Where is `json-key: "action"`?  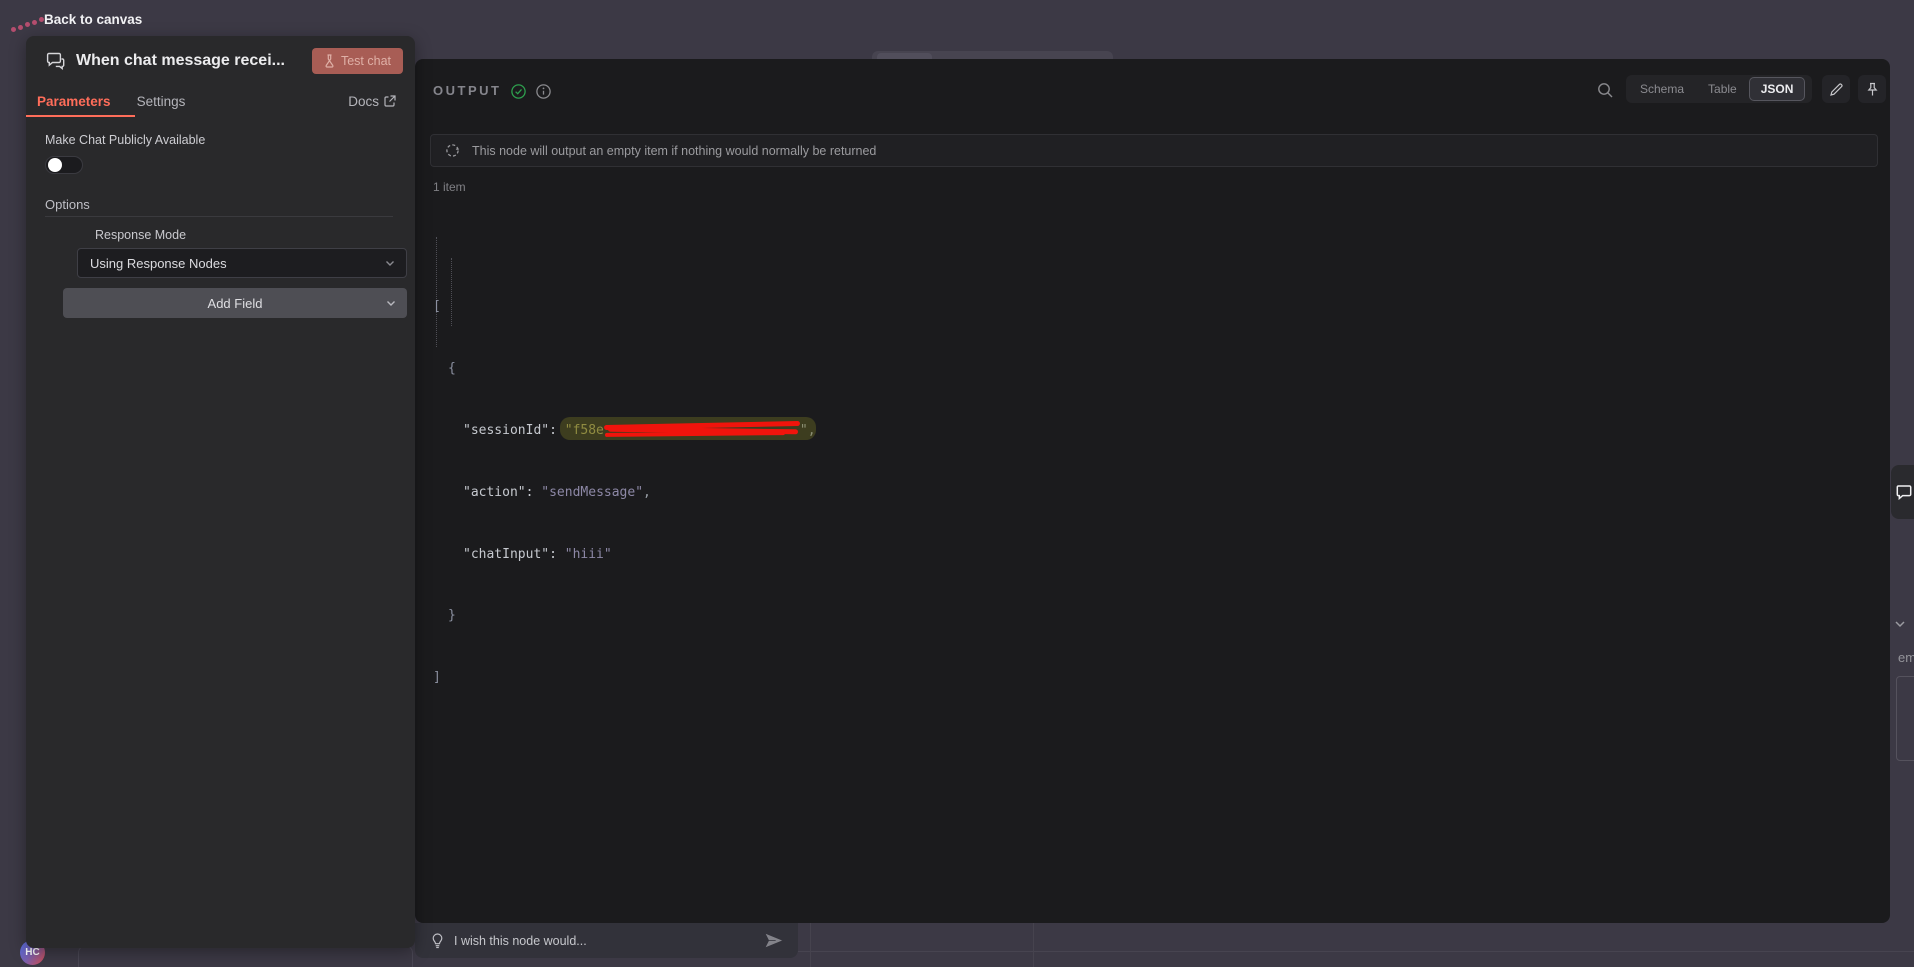
json-key: "action" is located at coordinates (494, 492).